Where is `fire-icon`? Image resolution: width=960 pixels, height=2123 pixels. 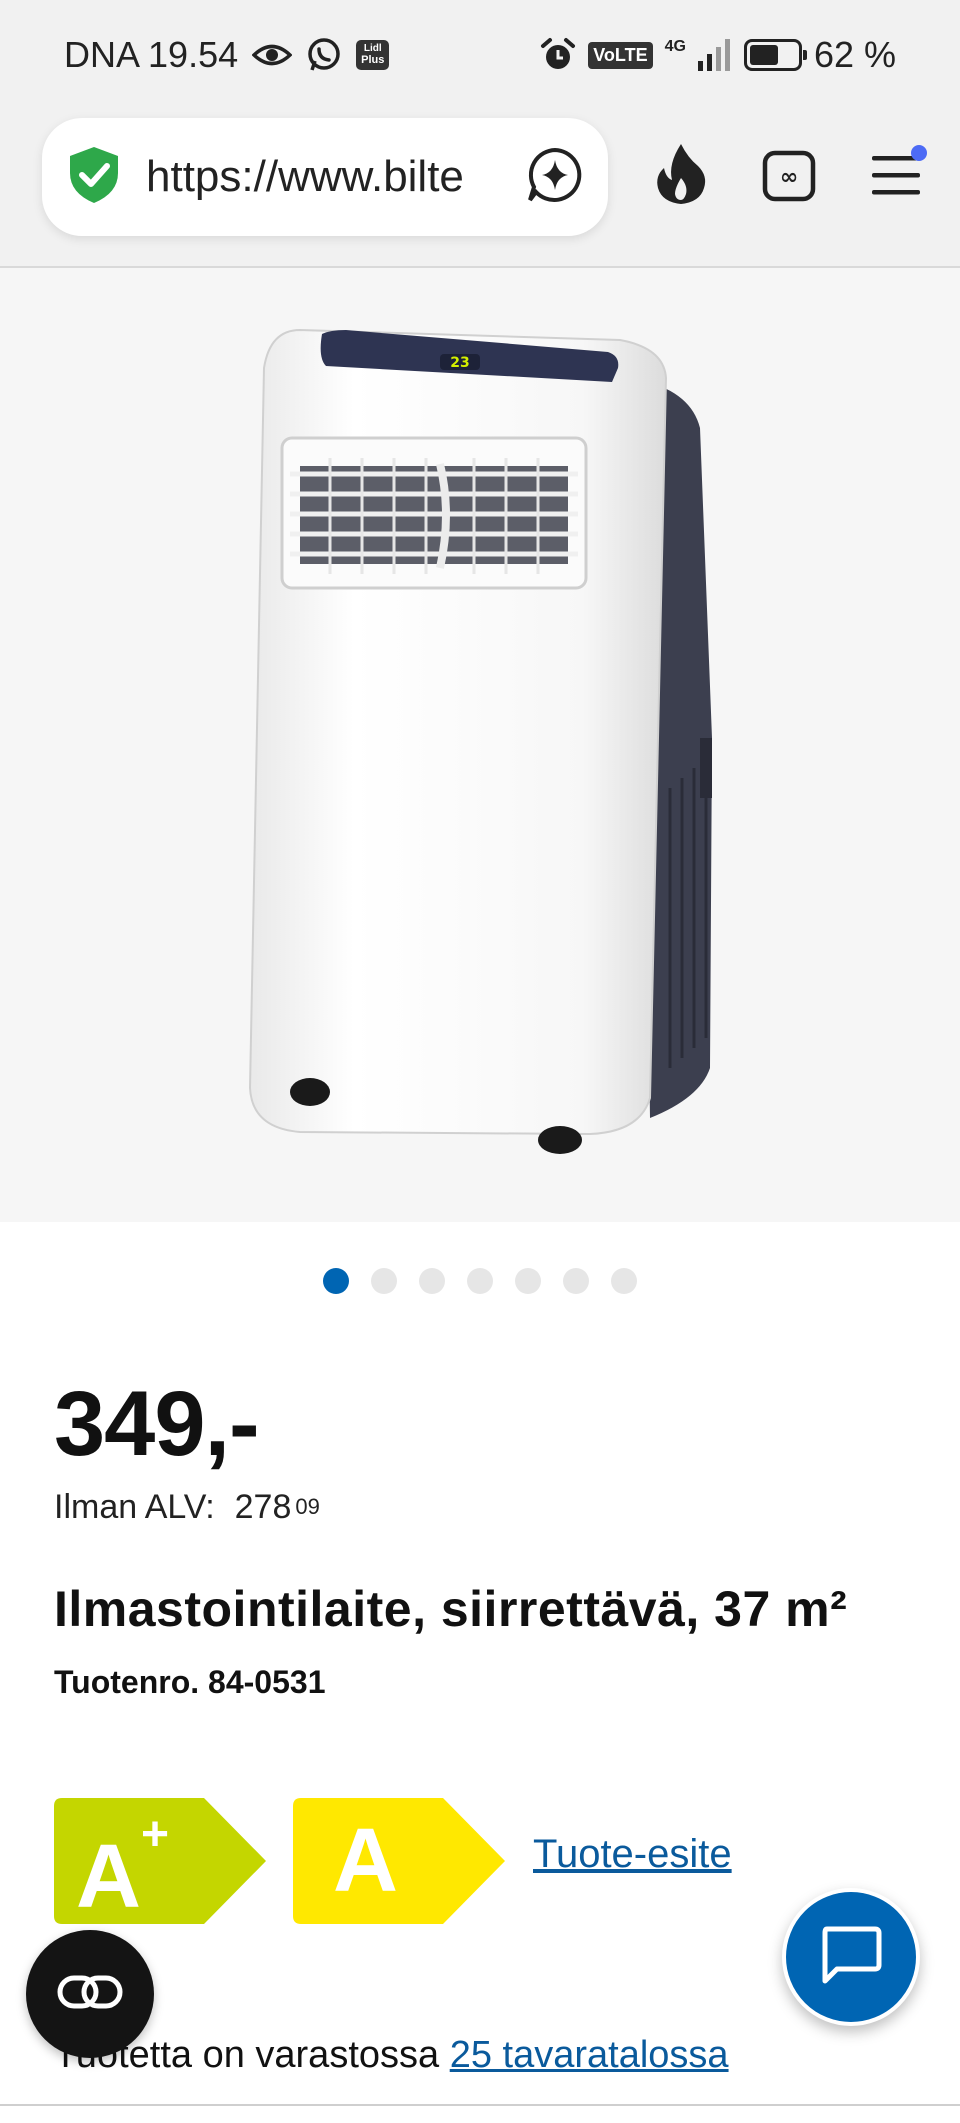 fire-icon is located at coordinates (681, 176).